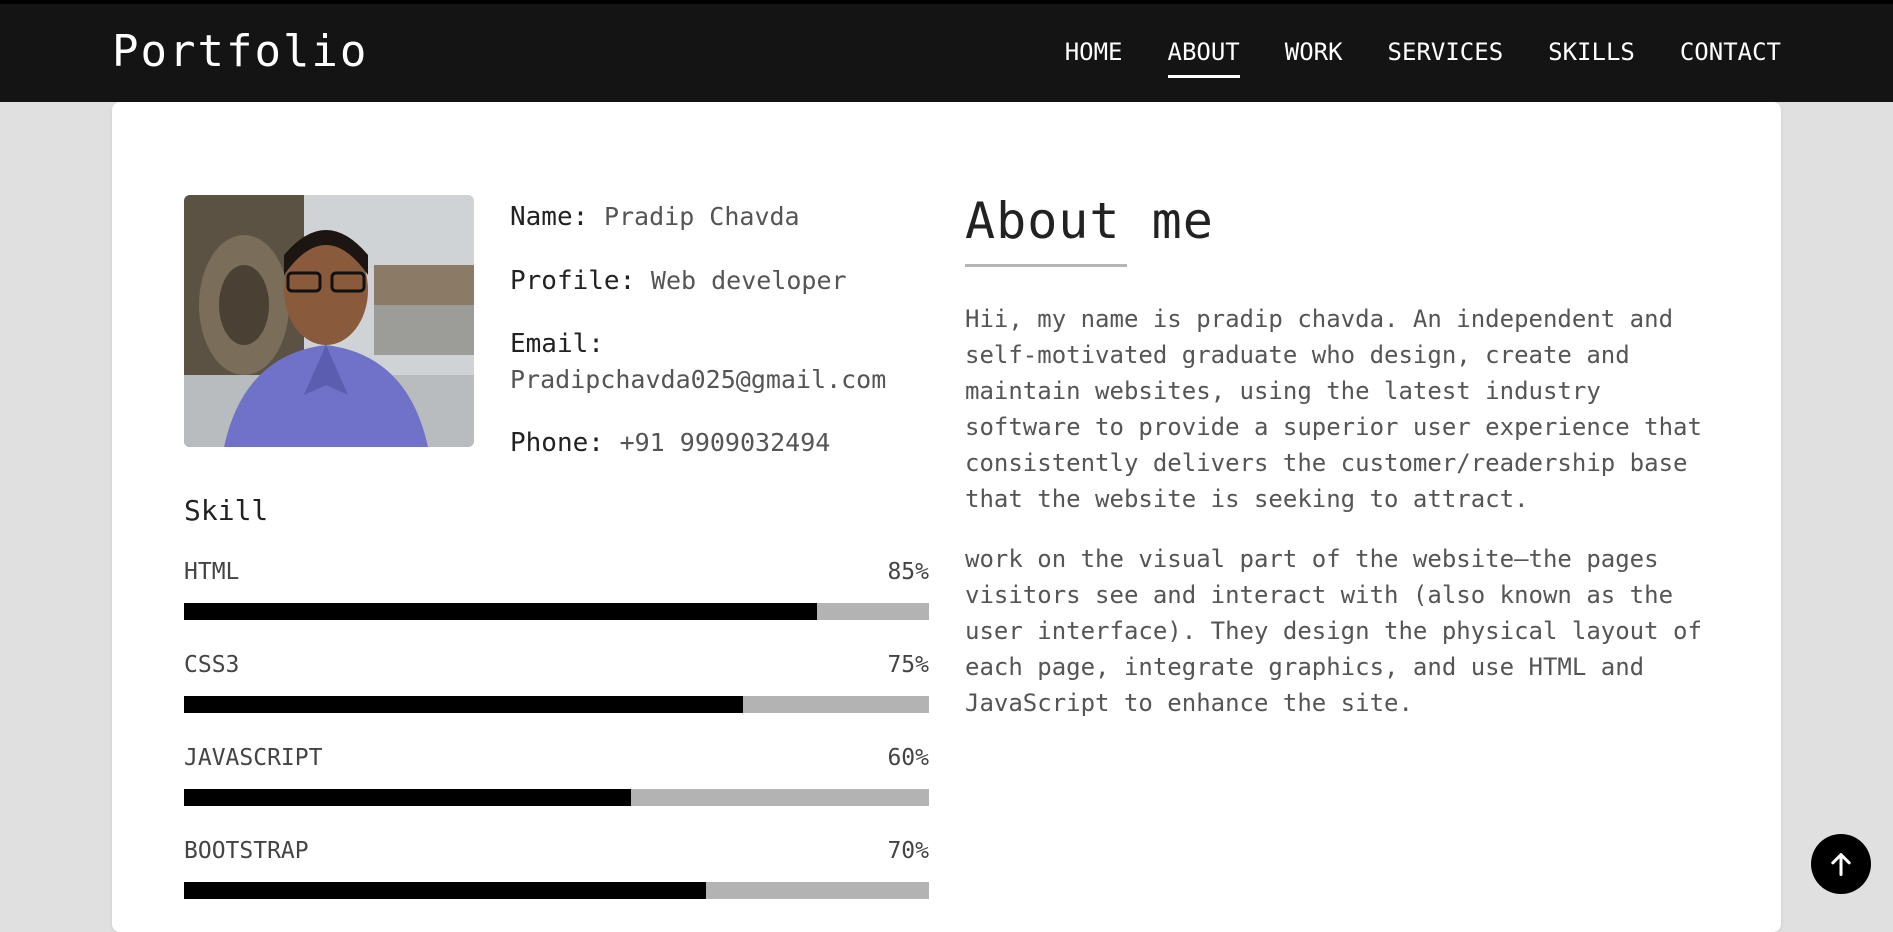  I want to click on nav-work: WORK, so click(1314, 56).